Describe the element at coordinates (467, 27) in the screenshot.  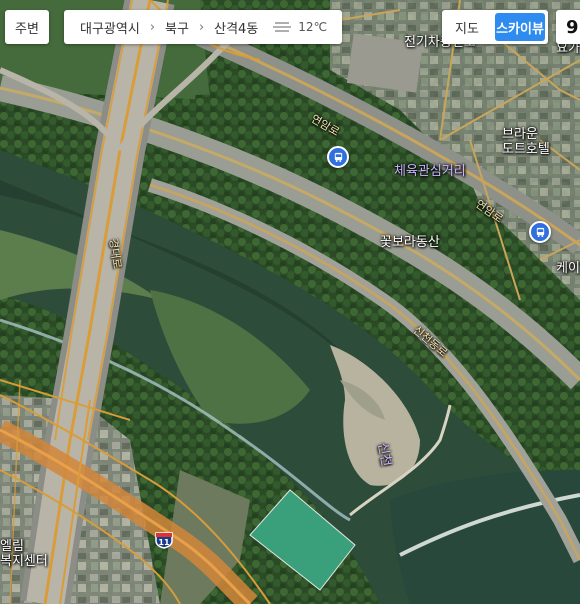
I see `map-view-button: 지도` at that location.